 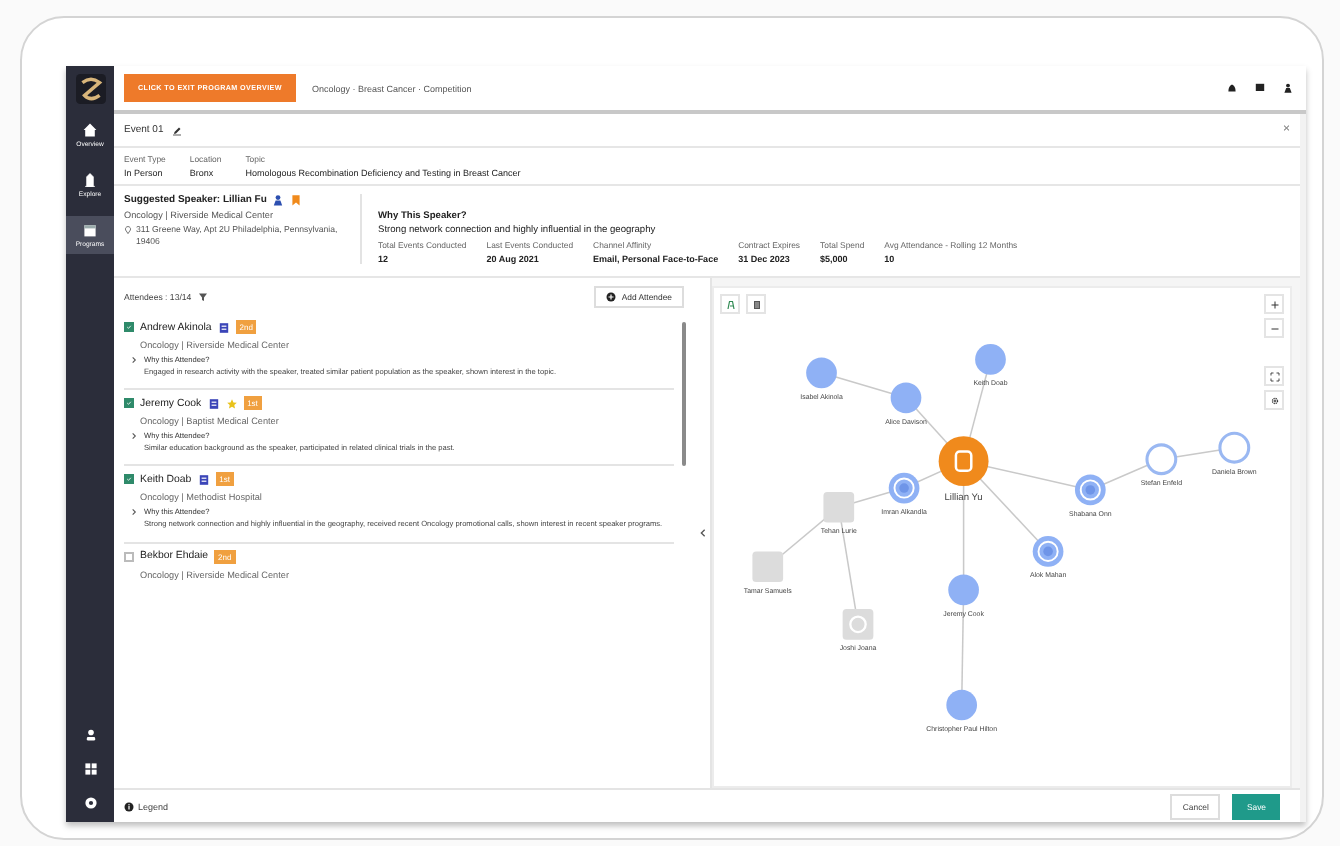 I want to click on user-icon, so click(x=90, y=735).